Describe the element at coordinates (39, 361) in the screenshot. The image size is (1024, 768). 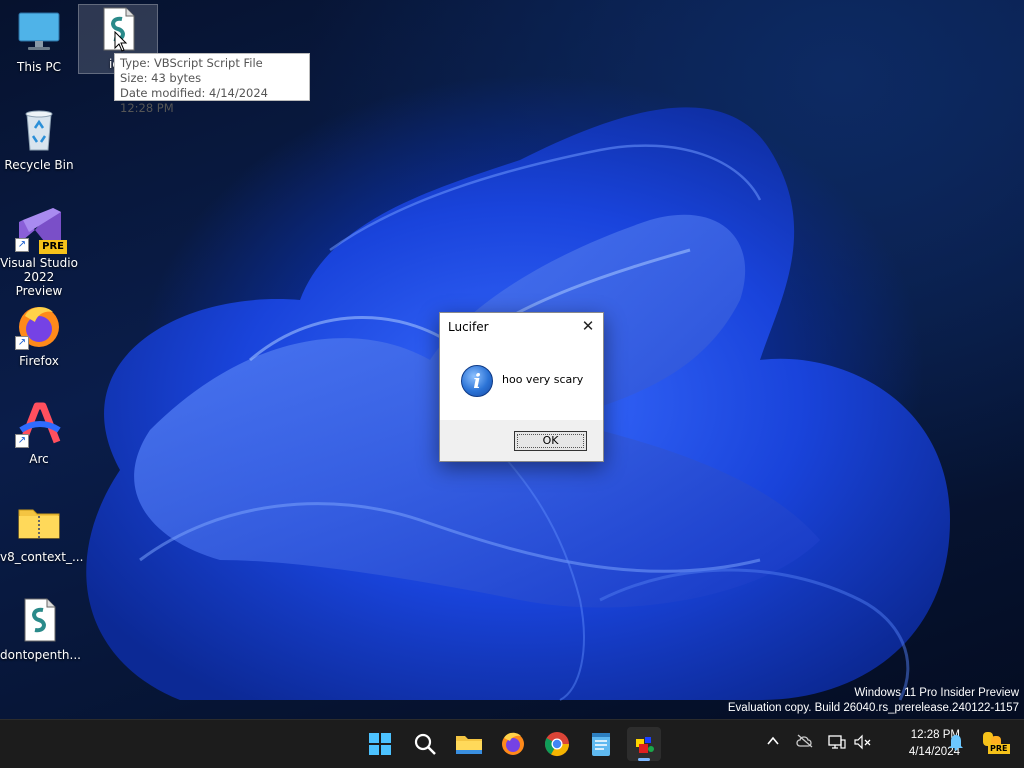
I see `desktop-icon-label: Firefox` at that location.